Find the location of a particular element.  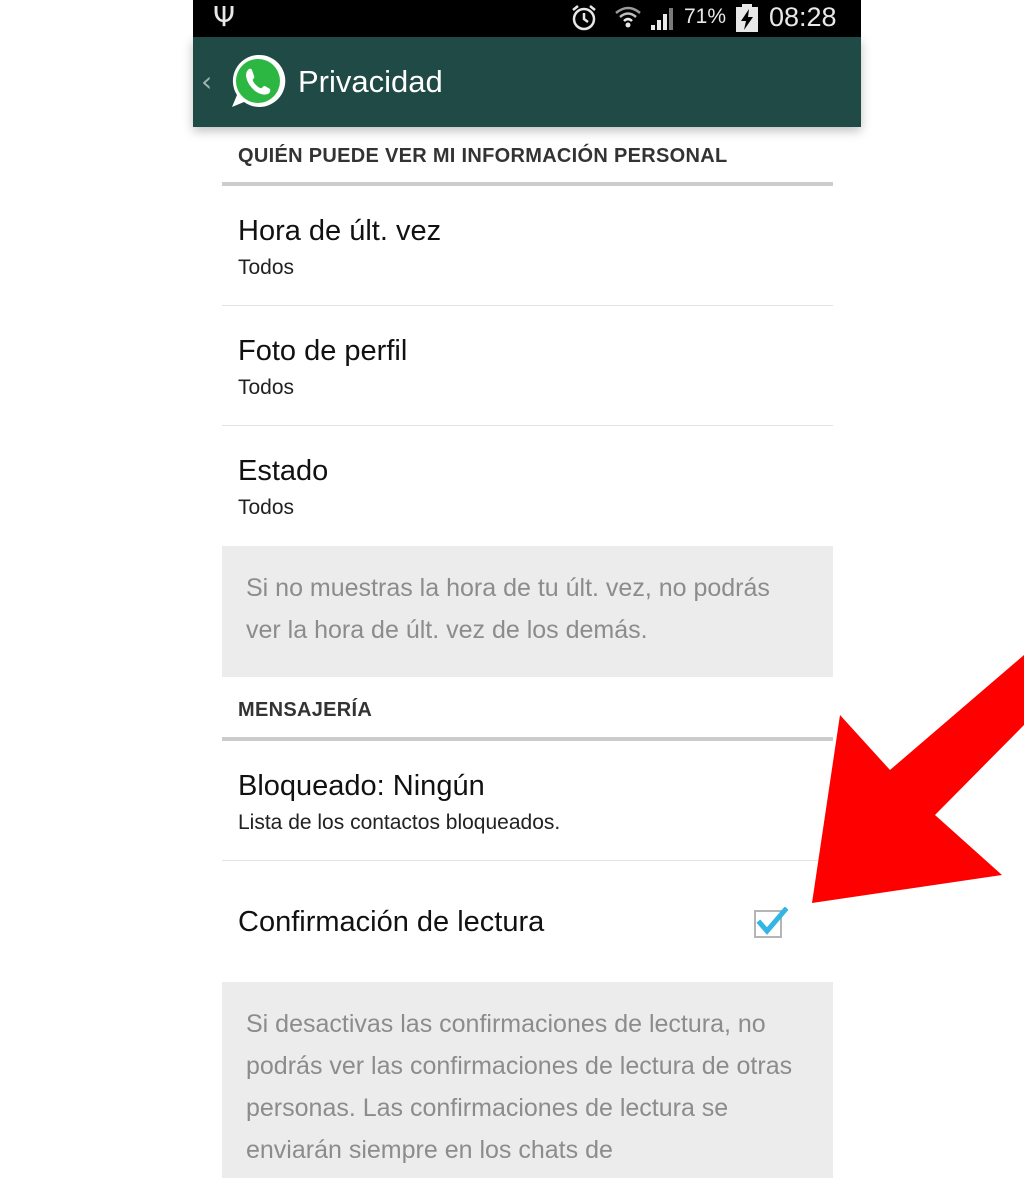

alarm-icon is located at coordinates (584, 18).